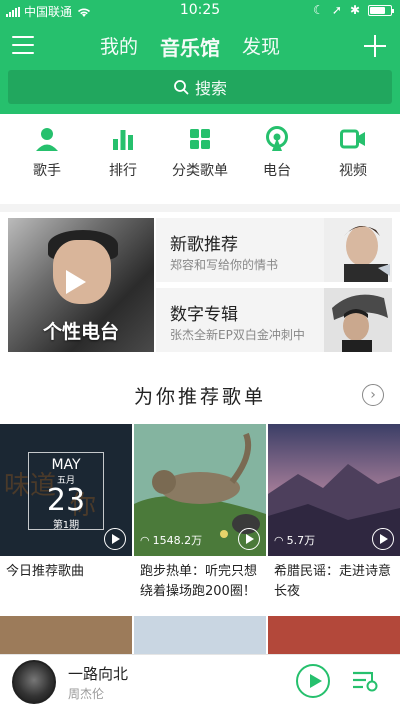  I want to click on digital-album-card: 数字专辑 张杰全新EP双白金冲刺中, so click(274, 320).